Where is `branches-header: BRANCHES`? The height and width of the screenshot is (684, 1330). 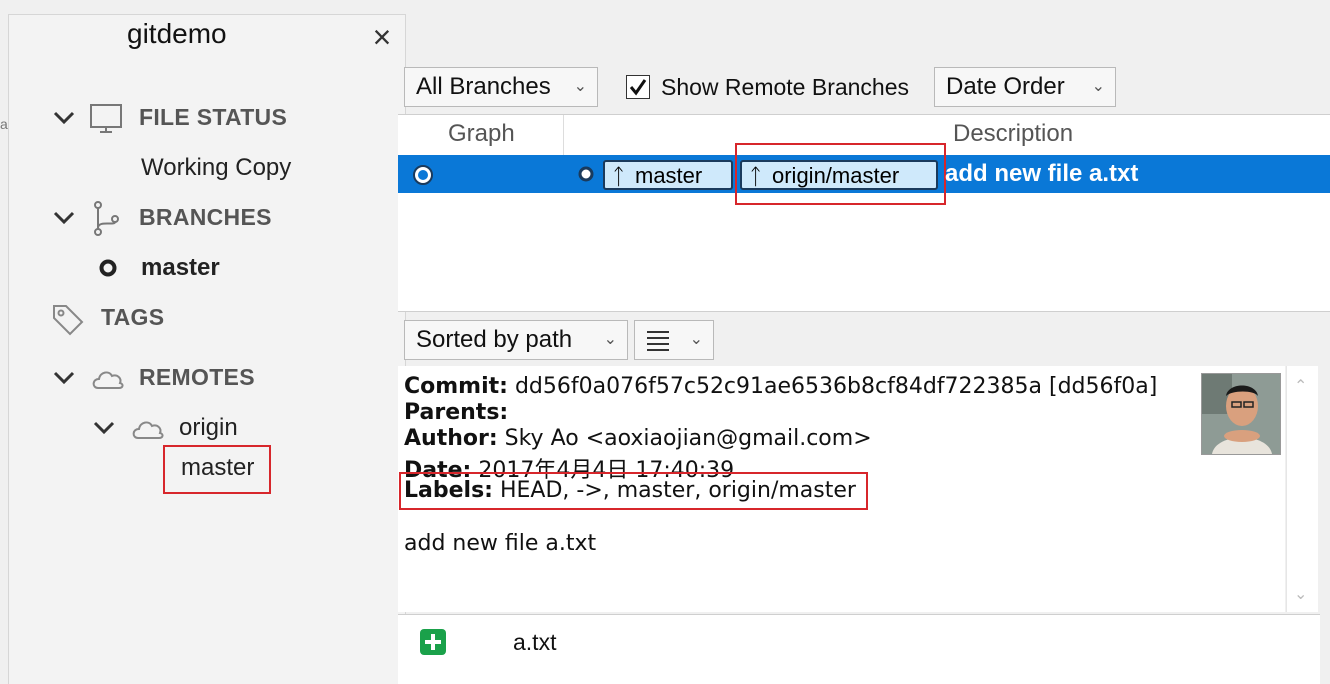 branches-header: BRANCHES is located at coordinates (205, 217).